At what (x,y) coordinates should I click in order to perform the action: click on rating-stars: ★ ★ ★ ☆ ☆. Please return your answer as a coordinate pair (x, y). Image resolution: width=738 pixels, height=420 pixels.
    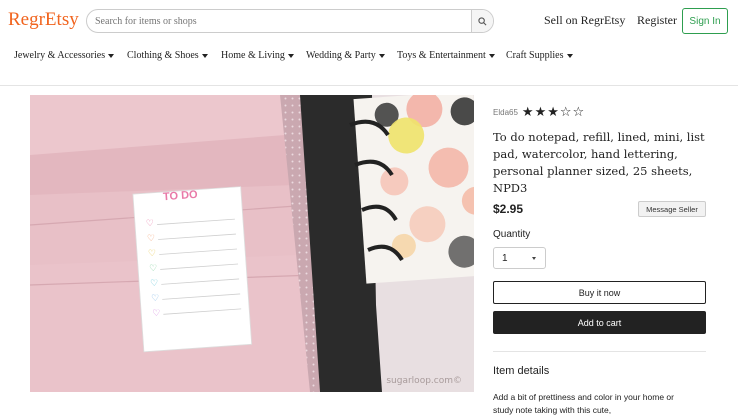
    Looking at the image, I should click on (553, 112).